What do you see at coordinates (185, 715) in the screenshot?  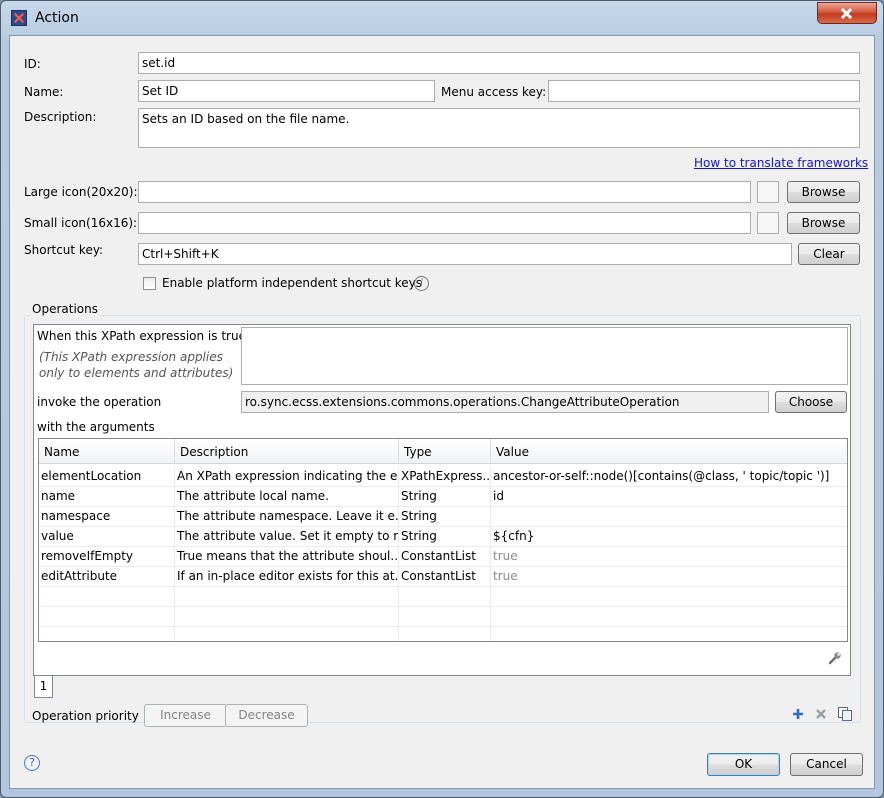 I see `increase-priority-button: Increase` at bounding box center [185, 715].